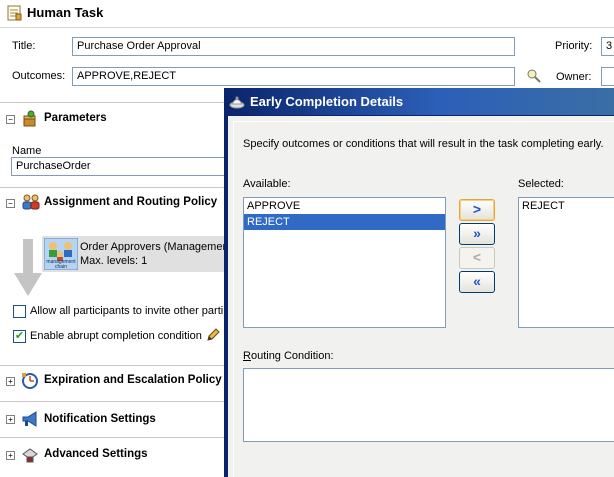 The width and height of the screenshot is (614, 477). I want to click on outcomes-browse-icon, so click(534, 76).